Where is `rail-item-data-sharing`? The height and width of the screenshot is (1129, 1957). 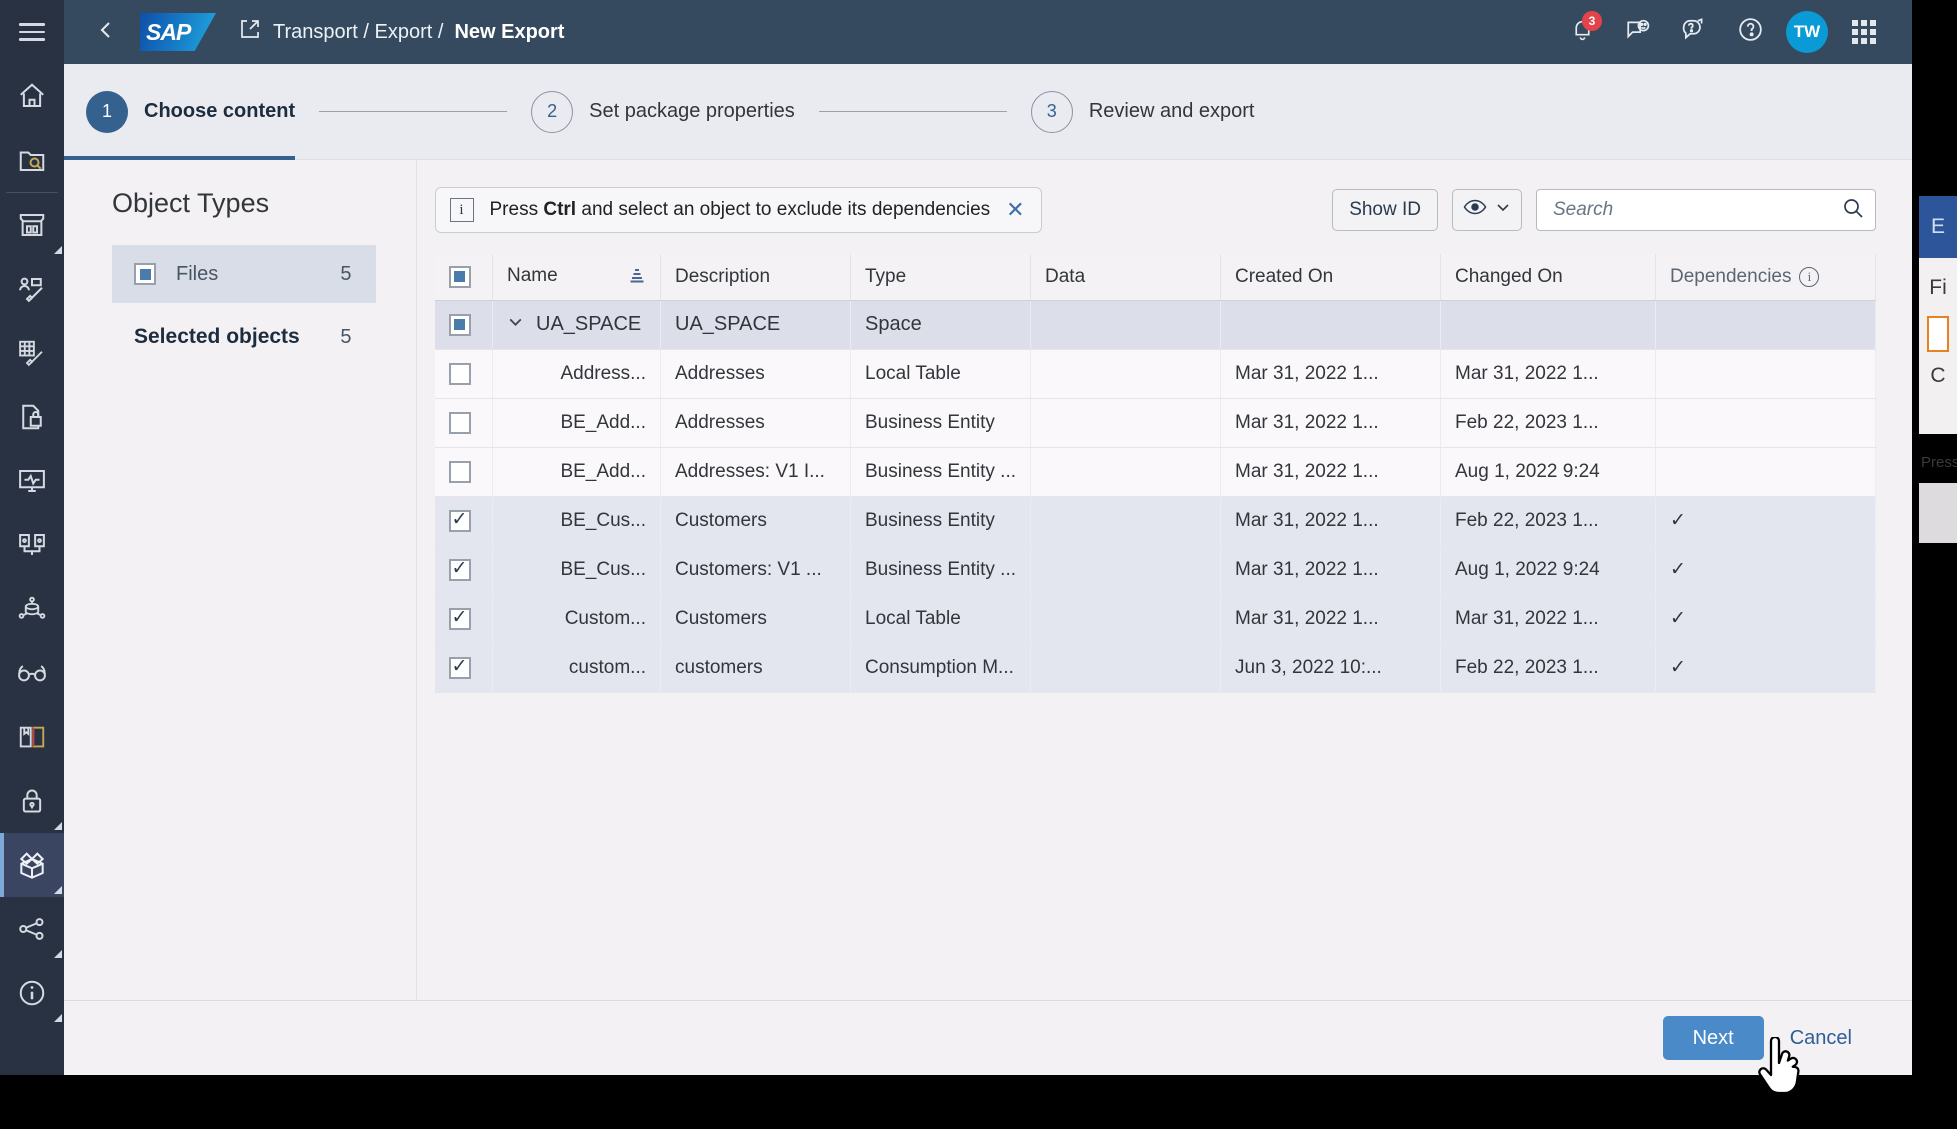 rail-item-data-sharing is located at coordinates (32, 609).